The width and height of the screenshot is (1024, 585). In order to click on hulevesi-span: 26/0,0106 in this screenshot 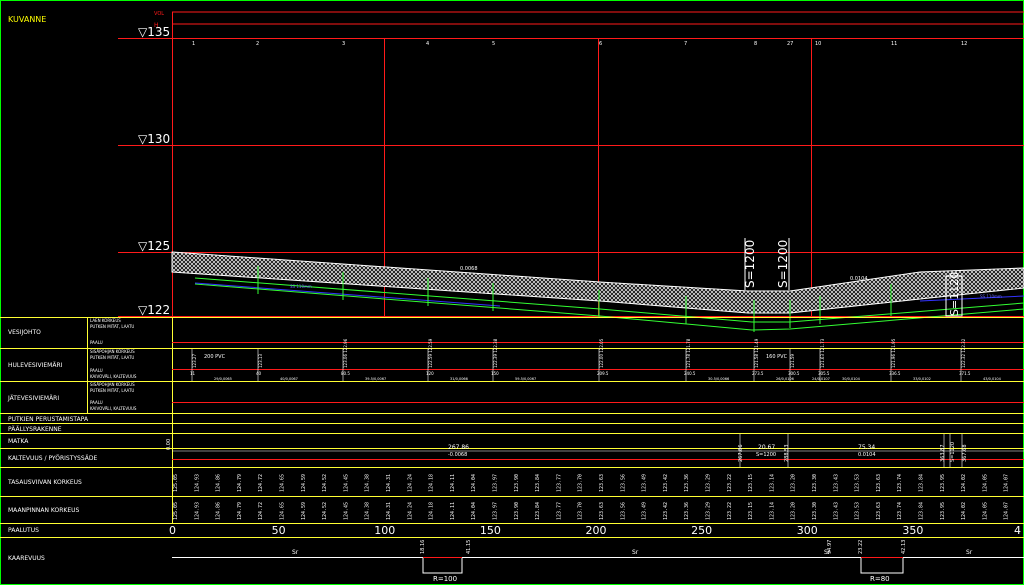, I will do `click(785, 379)`.